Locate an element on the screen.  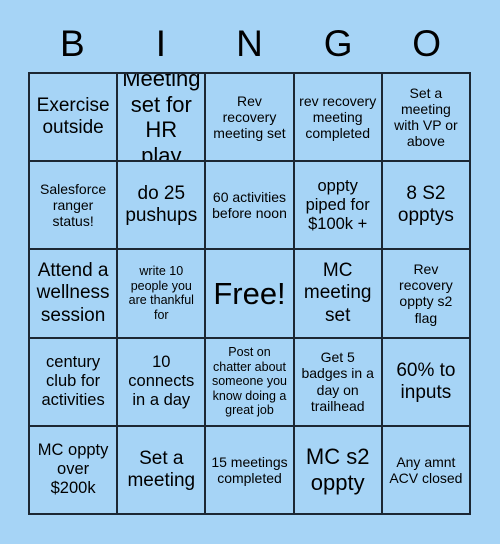
bingo-cell-o5: Any amnt ACV closed is located at coordinates (426, 470).